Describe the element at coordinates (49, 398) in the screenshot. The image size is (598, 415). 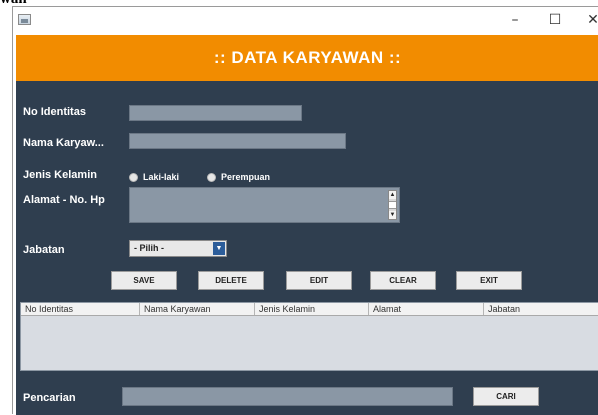
I see `pencarian-label: Pencarian` at that location.